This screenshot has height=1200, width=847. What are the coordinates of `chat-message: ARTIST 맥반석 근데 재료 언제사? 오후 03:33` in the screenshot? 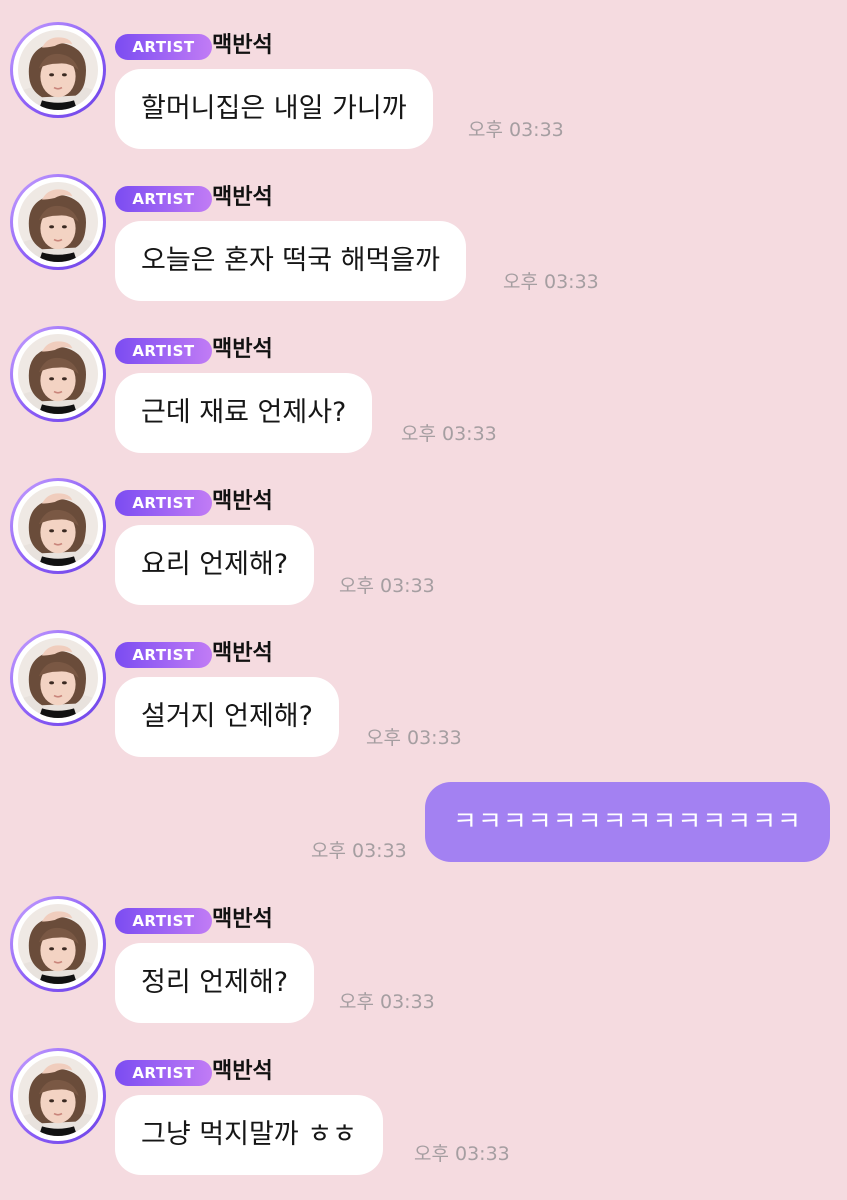 It's located at (423, 391).